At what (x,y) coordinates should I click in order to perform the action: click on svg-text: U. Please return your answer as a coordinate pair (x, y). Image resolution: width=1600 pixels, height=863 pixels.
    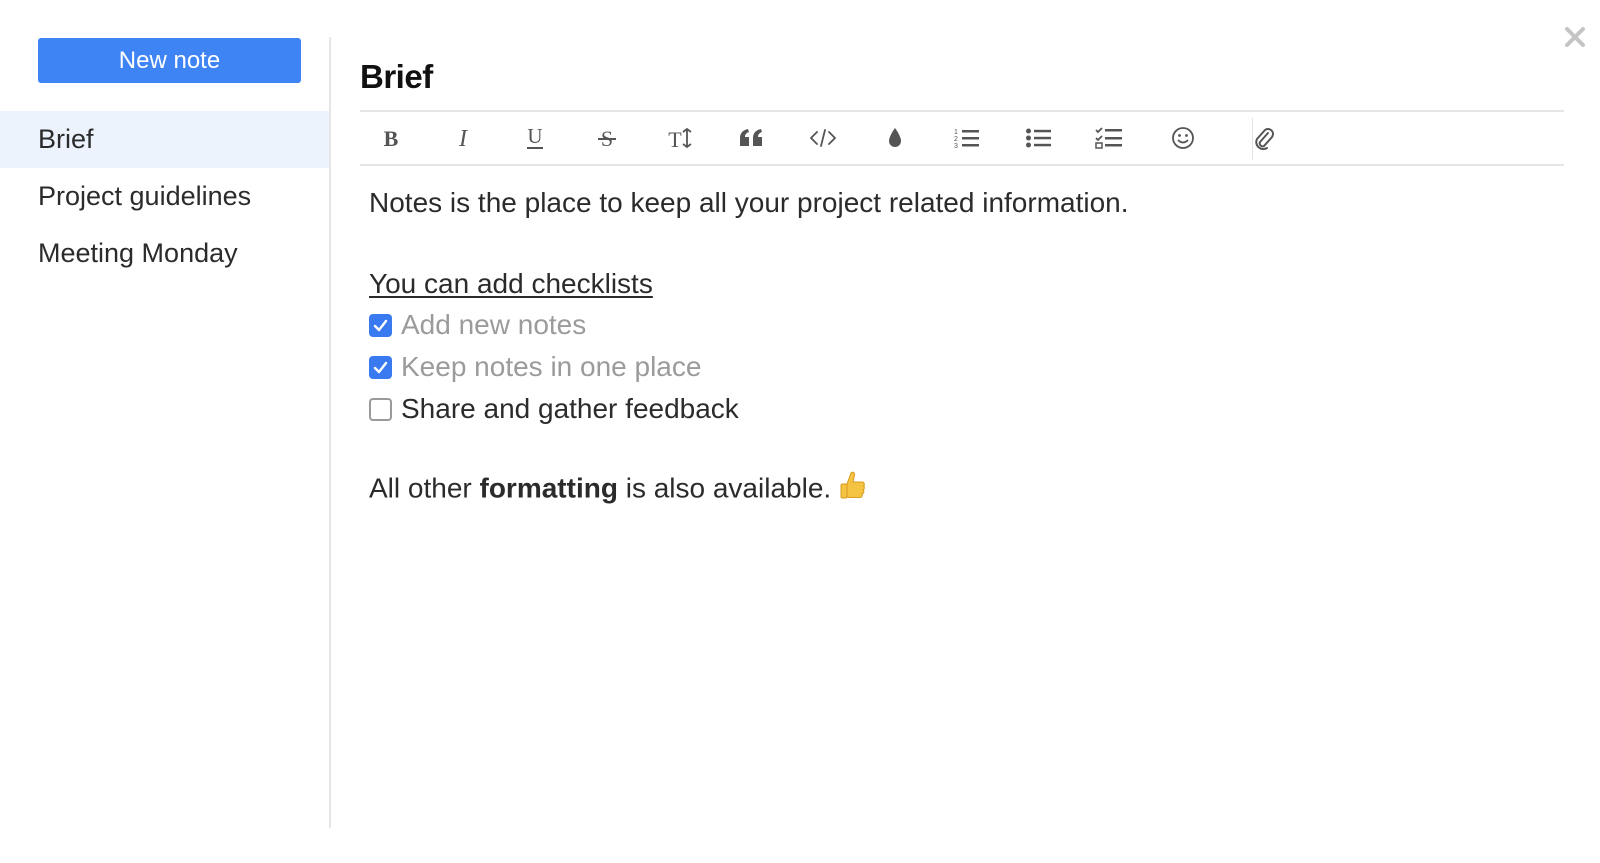
    Looking at the image, I should click on (534, 137).